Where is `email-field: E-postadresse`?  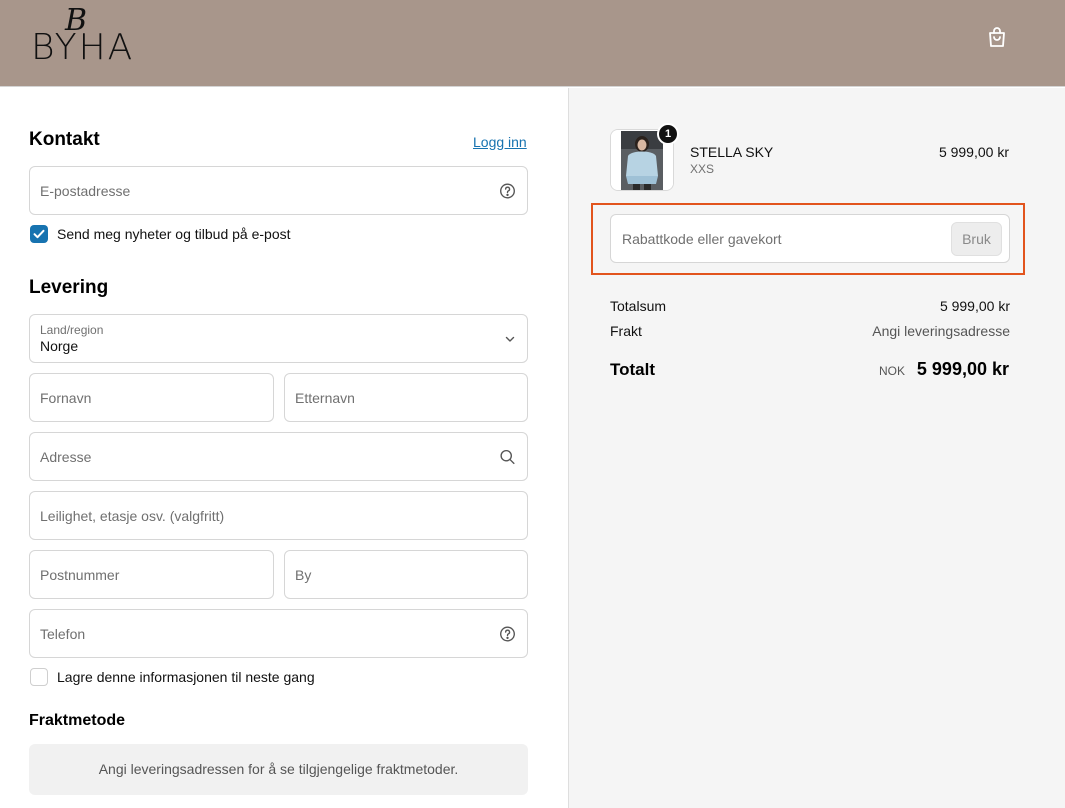 email-field: E-postadresse is located at coordinates (278, 190).